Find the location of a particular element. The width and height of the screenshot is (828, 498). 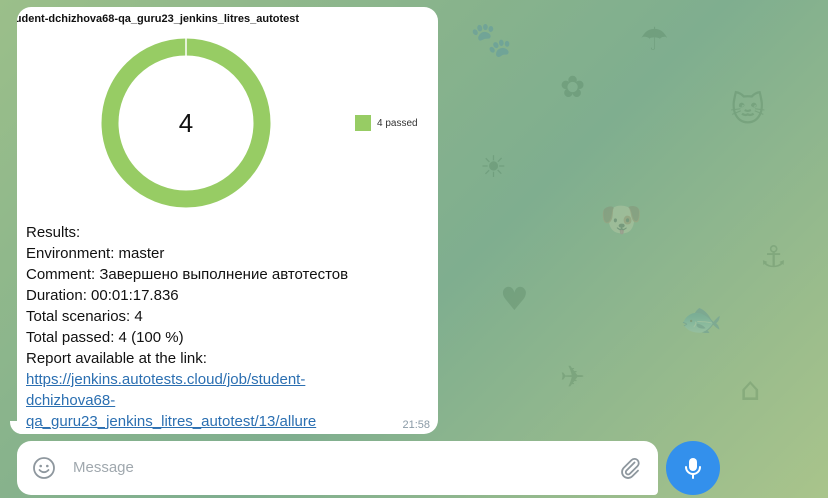

background-doodle: ☂ is located at coordinates (654, 39).